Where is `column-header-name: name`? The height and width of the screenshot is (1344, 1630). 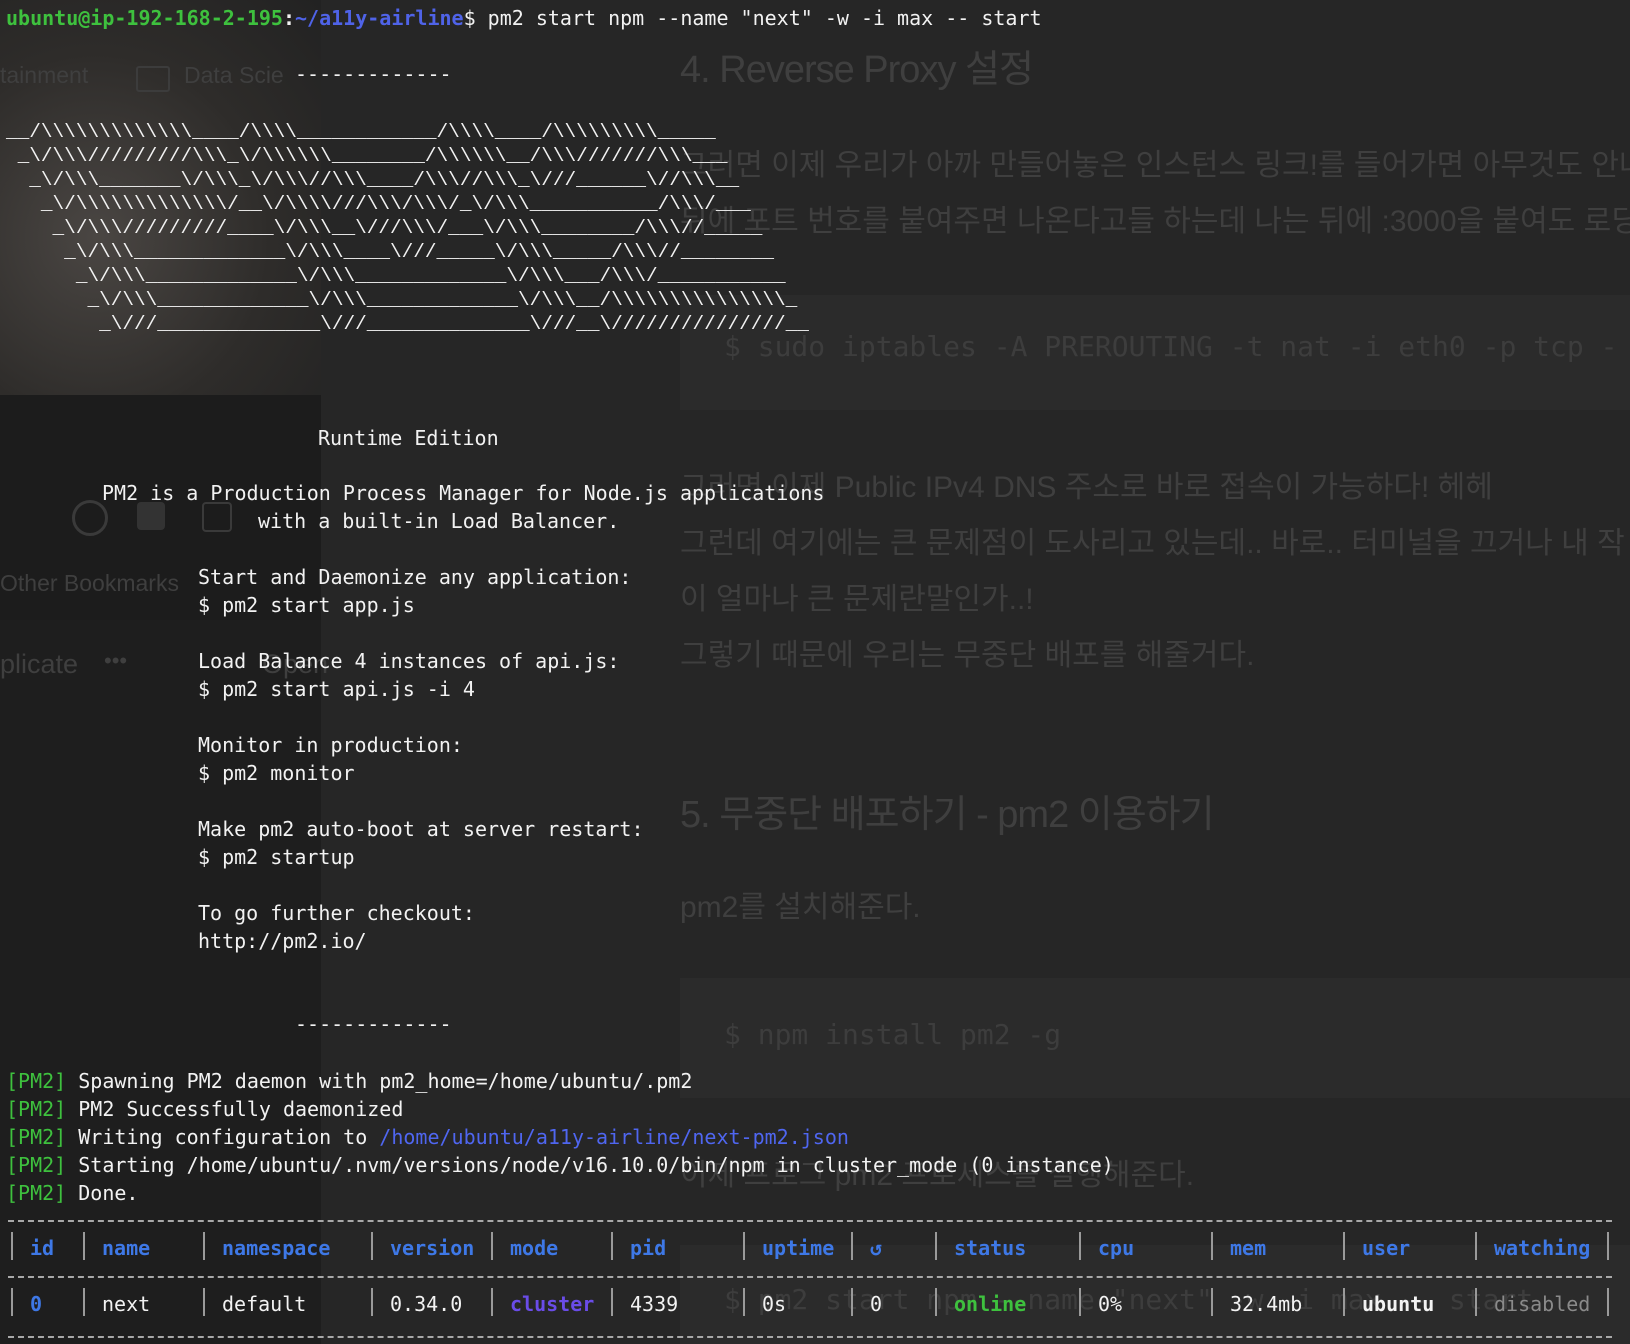 column-header-name: name is located at coordinates (126, 1248).